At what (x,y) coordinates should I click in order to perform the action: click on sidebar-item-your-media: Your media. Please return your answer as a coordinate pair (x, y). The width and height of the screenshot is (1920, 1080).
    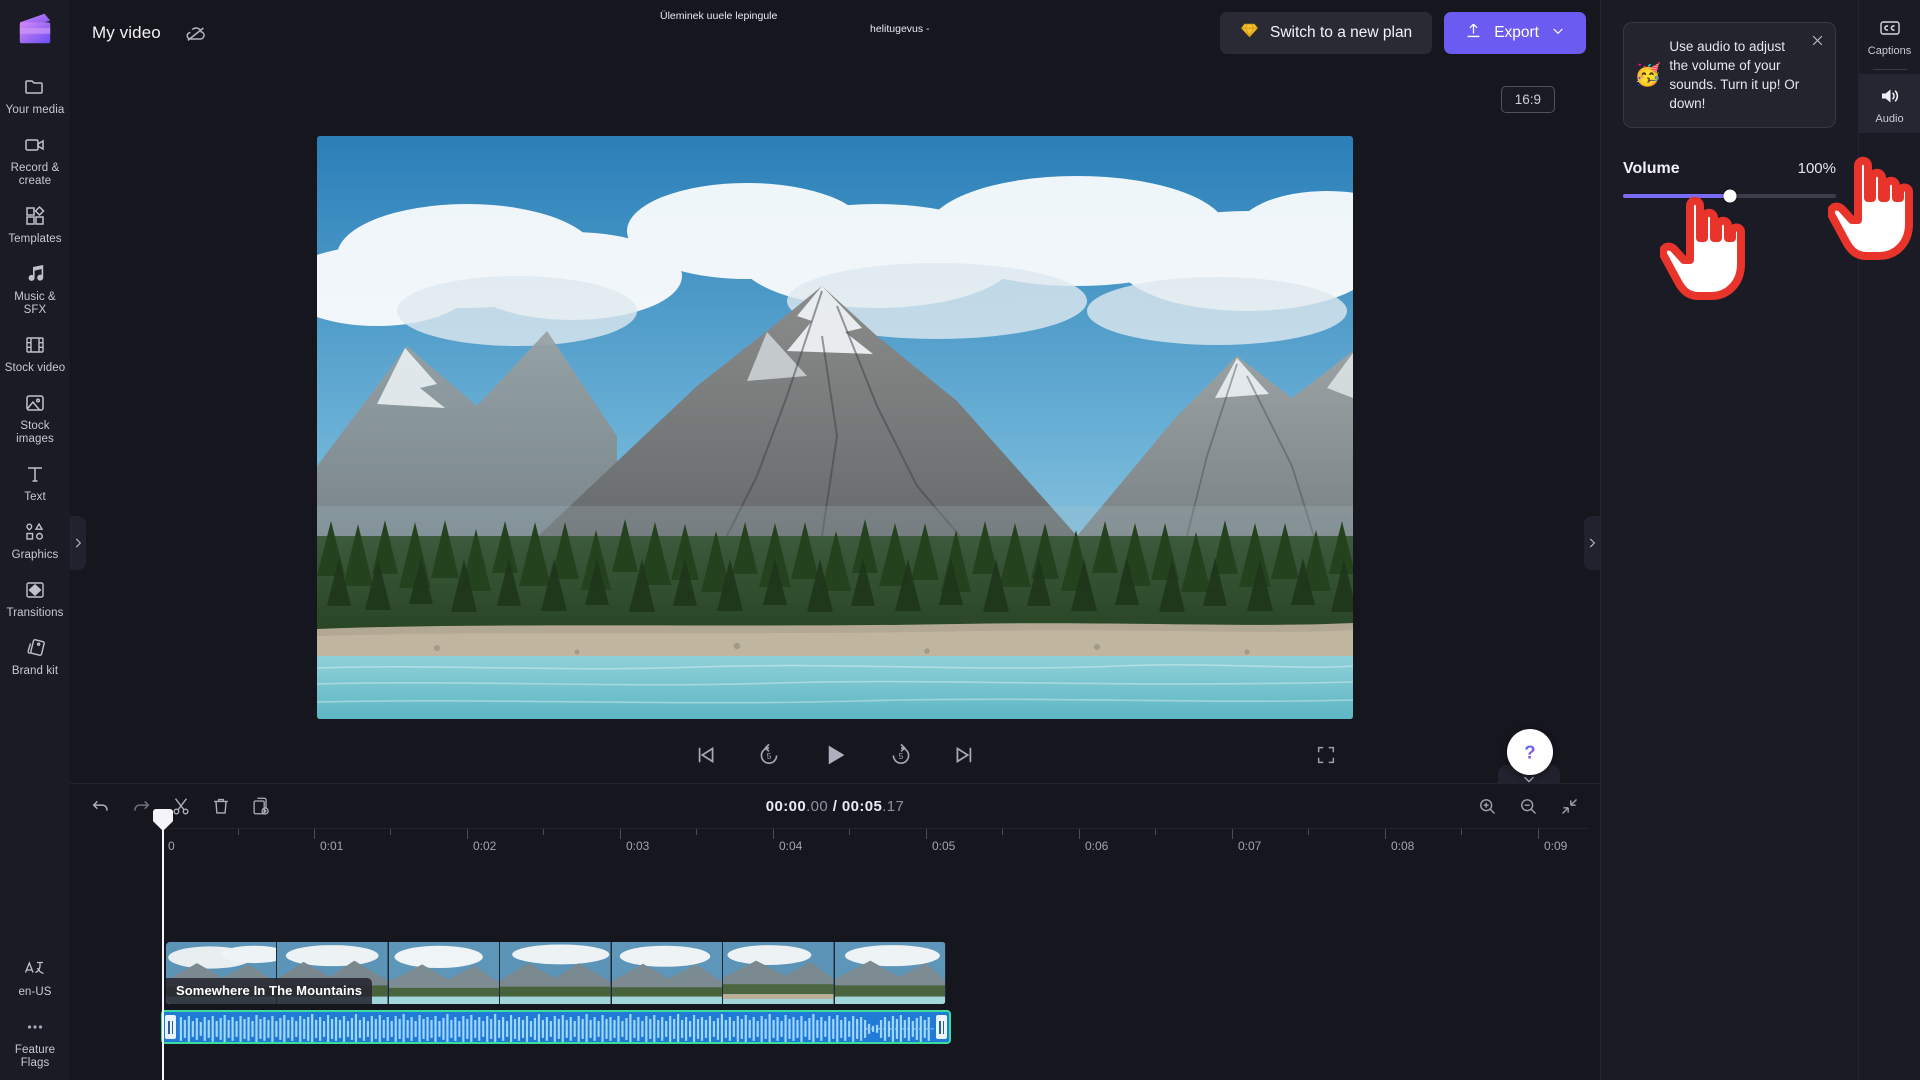
    Looking at the image, I should click on (35, 95).